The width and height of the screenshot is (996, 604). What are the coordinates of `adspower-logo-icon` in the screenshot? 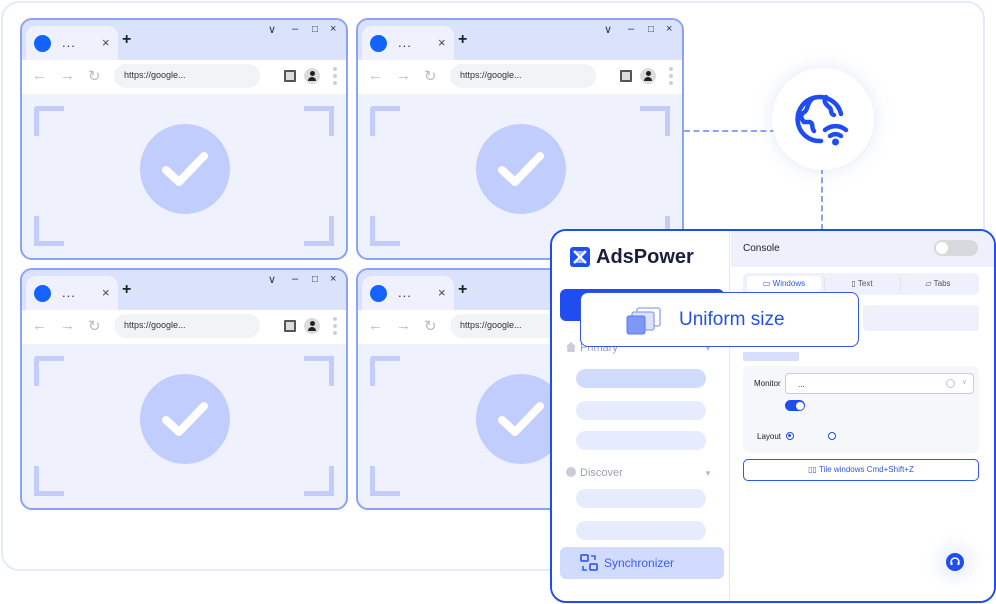 It's located at (580, 257).